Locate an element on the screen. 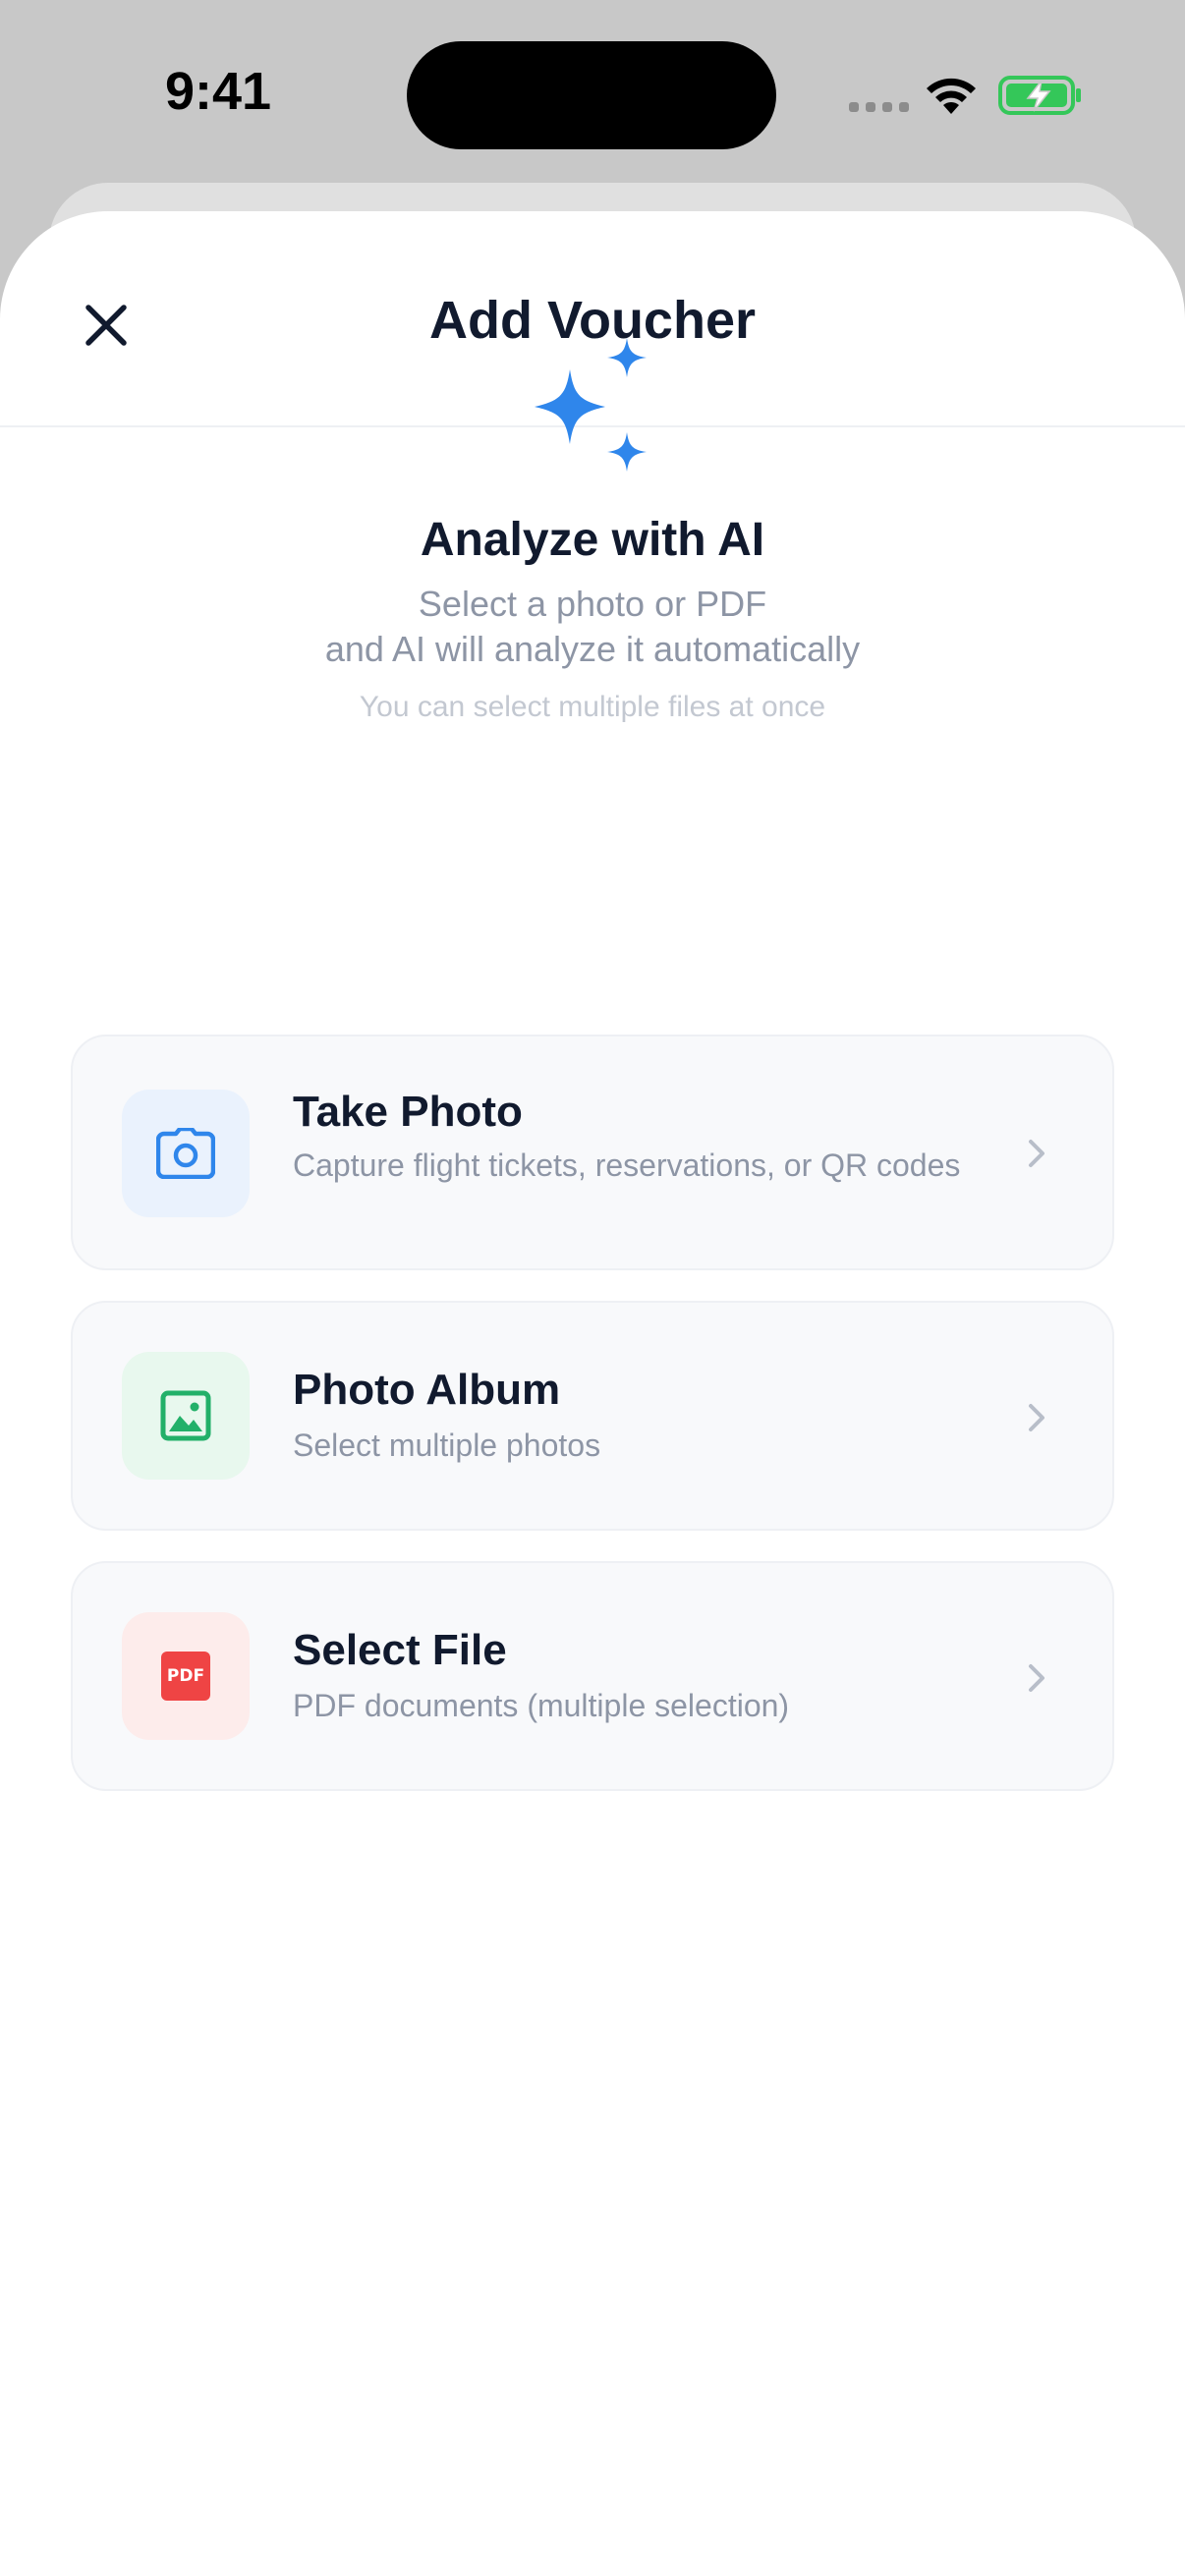  battery-charging-icon is located at coordinates (1040, 95).